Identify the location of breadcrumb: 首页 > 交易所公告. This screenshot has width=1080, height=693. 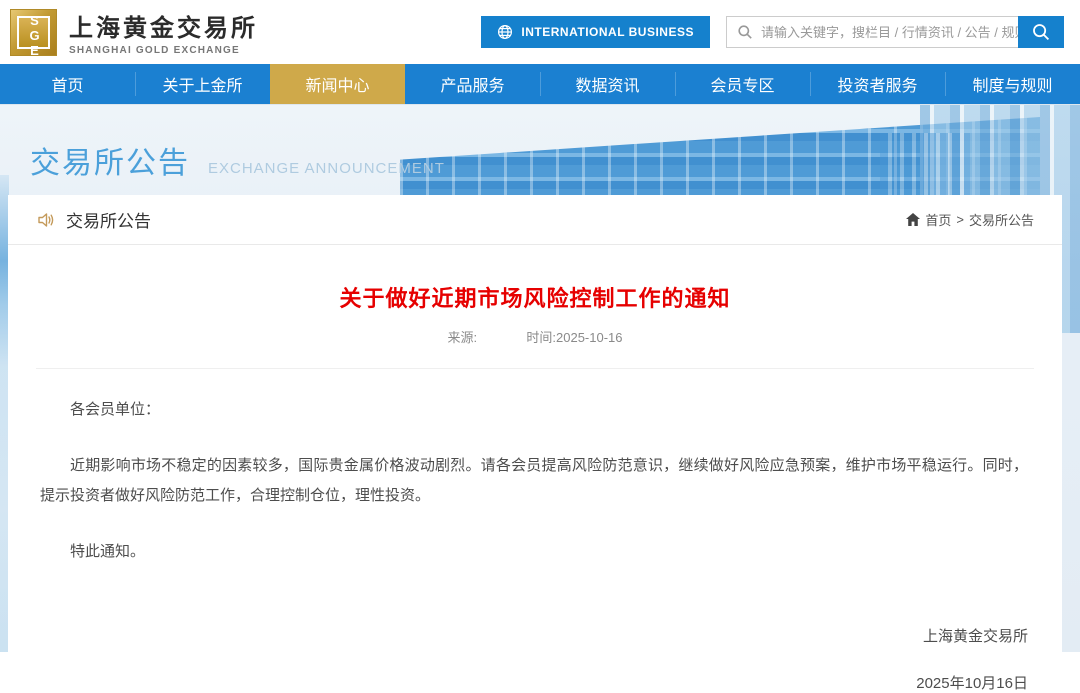
(970, 219).